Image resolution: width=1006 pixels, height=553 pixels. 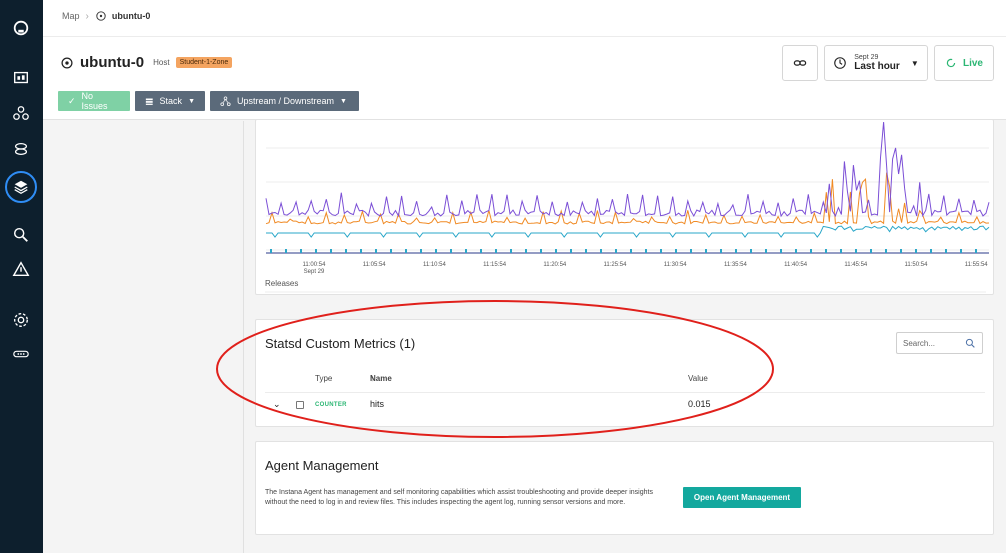 What do you see at coordinates (698, 378) in the screenshot?
I see `col-value-header: Value` at bounding box center [698, 378].